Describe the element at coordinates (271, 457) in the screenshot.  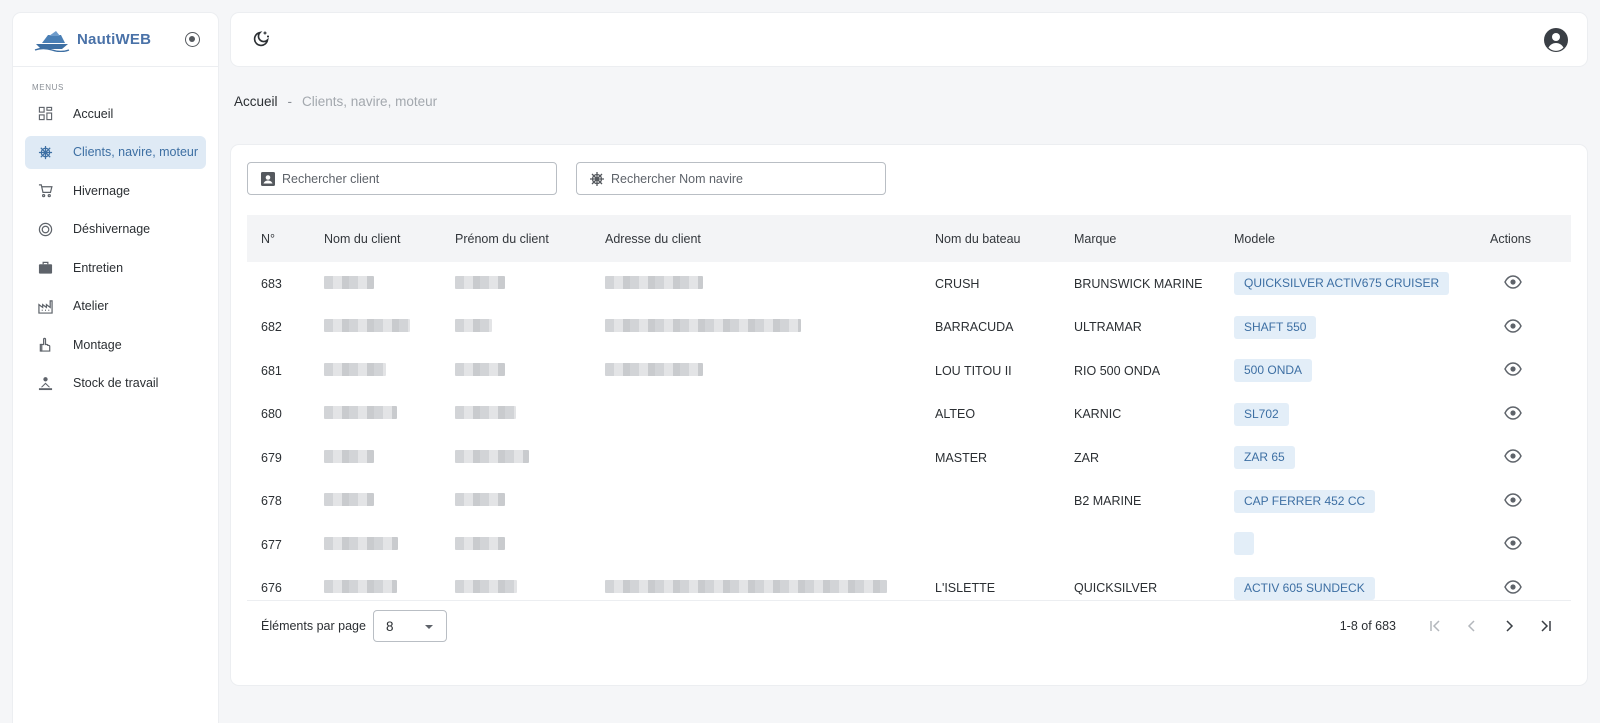
I see `cell-num: 679` at that location.